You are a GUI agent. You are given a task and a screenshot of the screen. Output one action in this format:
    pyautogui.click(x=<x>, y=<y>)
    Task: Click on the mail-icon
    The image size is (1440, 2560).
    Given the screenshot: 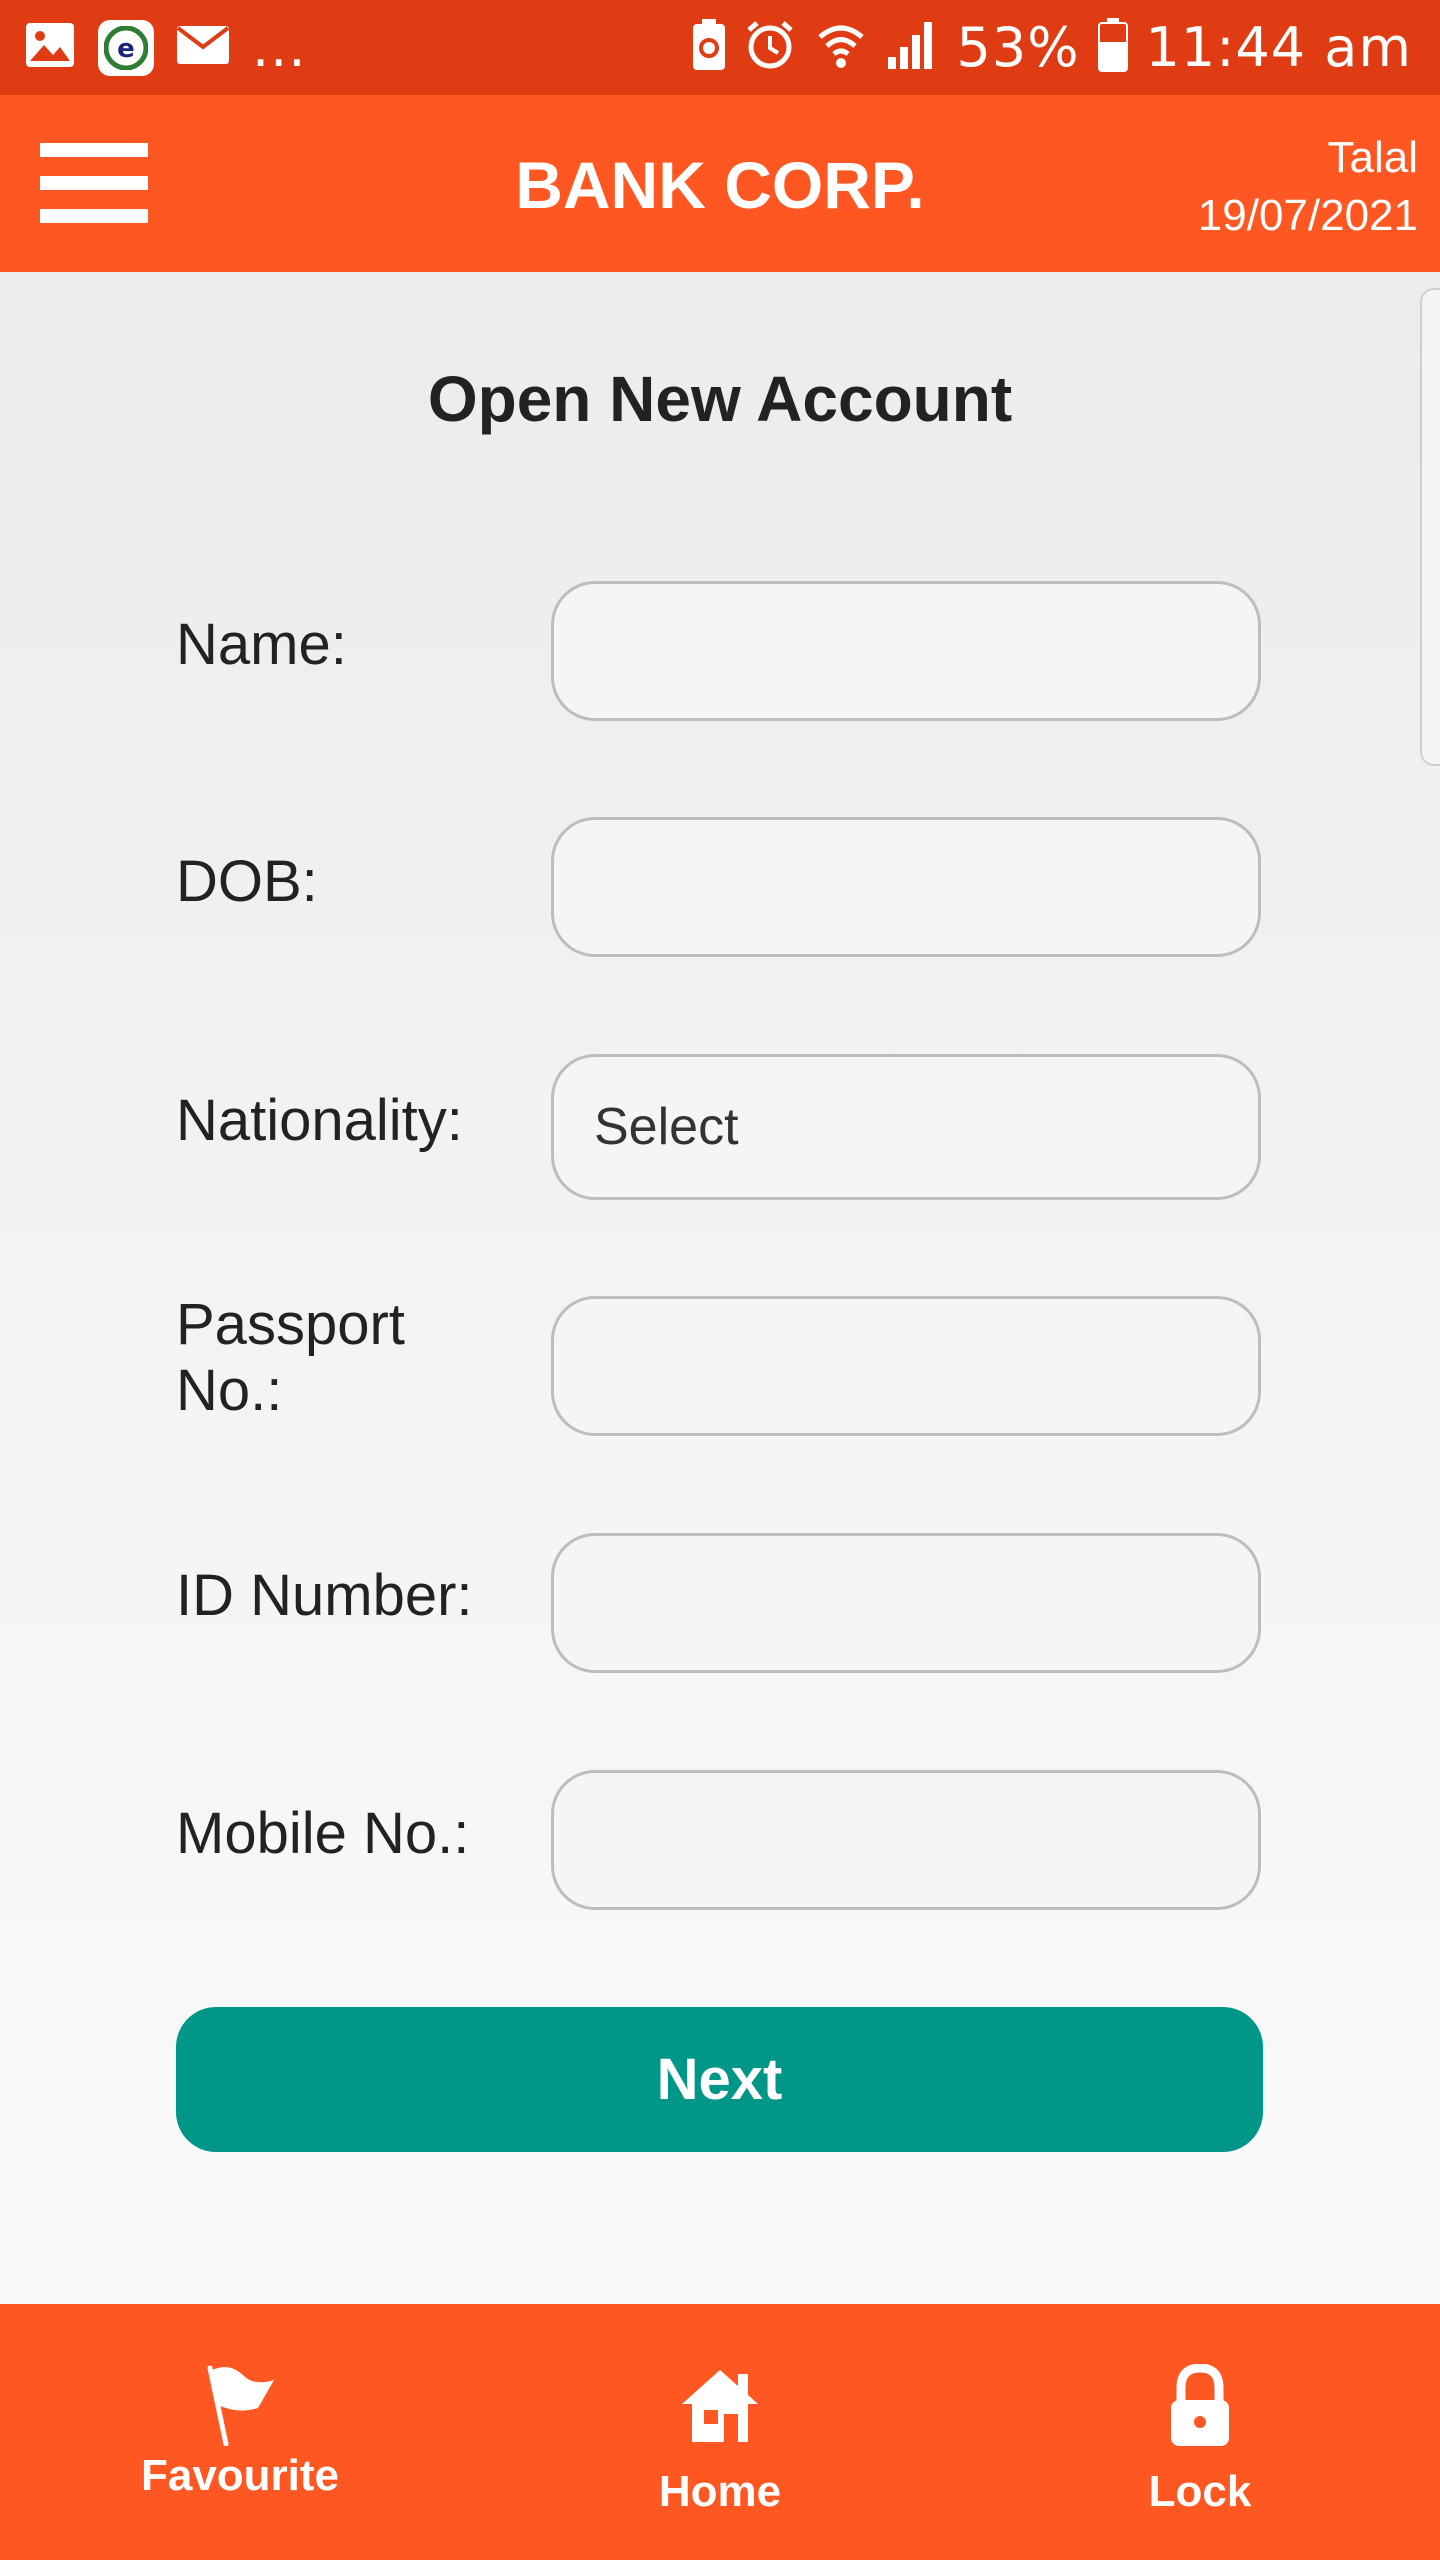 What is the action you would take?
    pyautogui.click(x=203, y=47)
    